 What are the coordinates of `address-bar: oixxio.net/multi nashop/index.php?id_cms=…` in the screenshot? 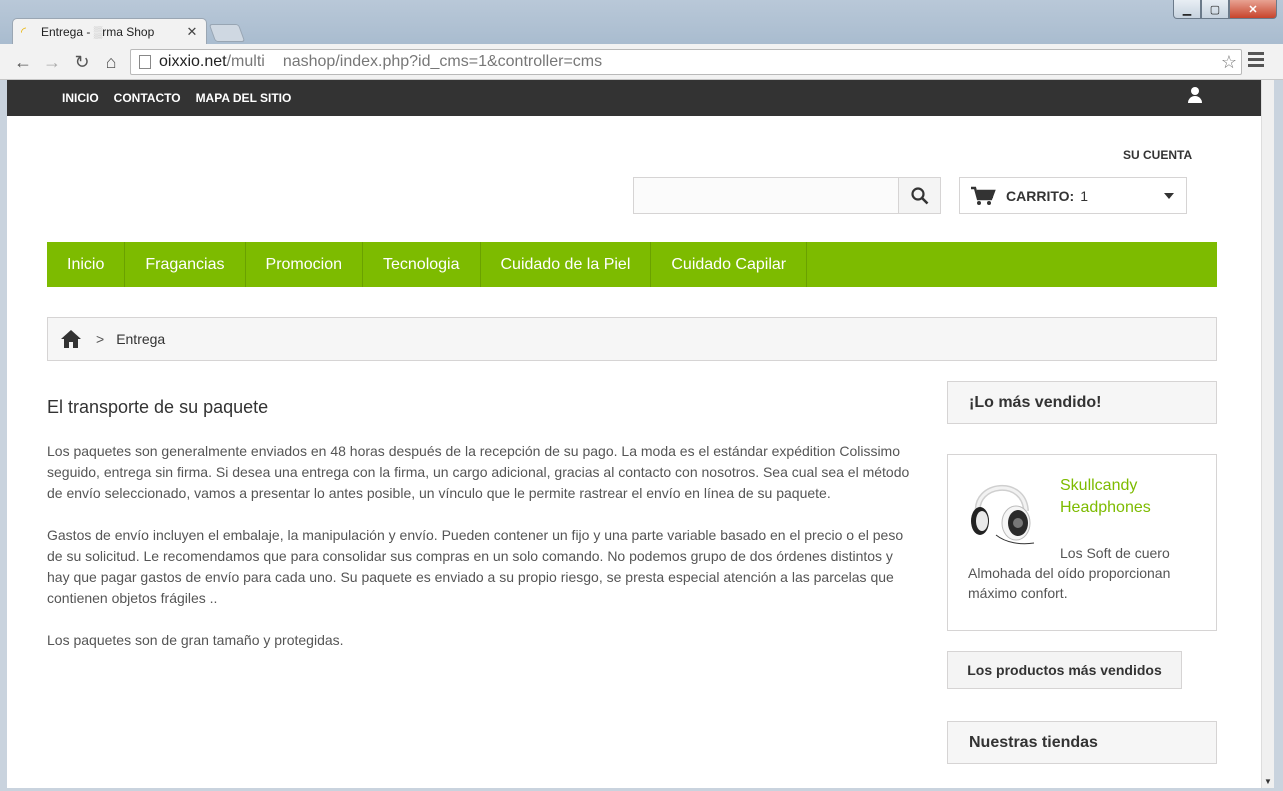 It's located at (686, 62).